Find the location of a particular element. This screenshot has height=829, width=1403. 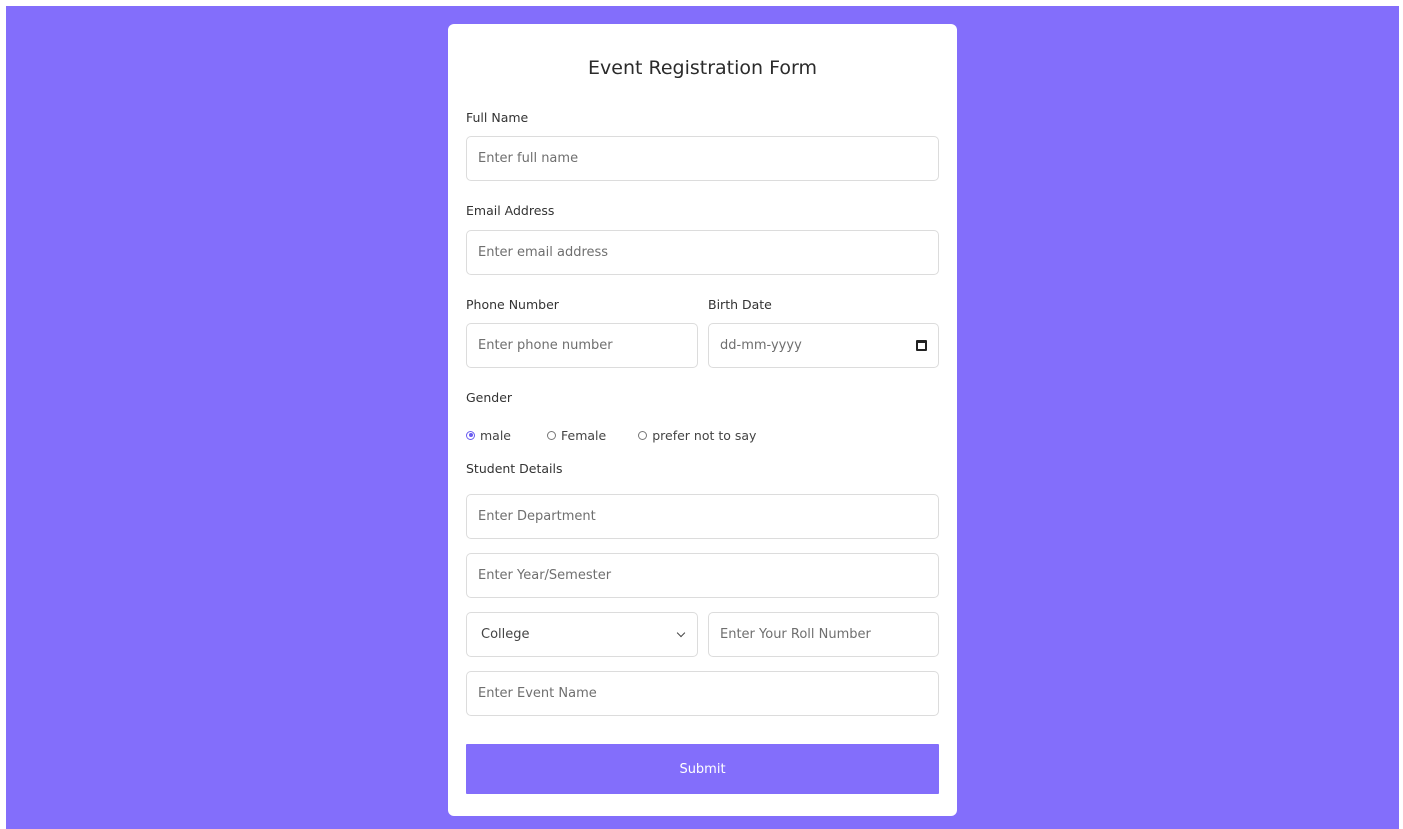

year-semester-input is located at coordinates (702, 575).